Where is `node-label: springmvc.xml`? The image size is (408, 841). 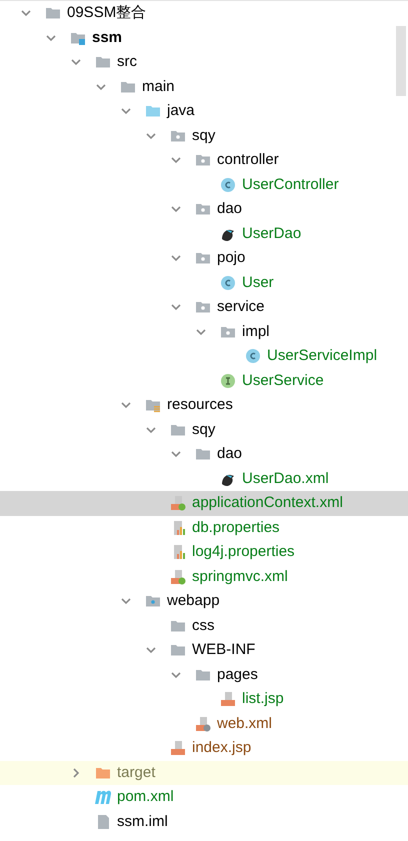
node-label: springmvc.xml is located at coordinates (240, 576).